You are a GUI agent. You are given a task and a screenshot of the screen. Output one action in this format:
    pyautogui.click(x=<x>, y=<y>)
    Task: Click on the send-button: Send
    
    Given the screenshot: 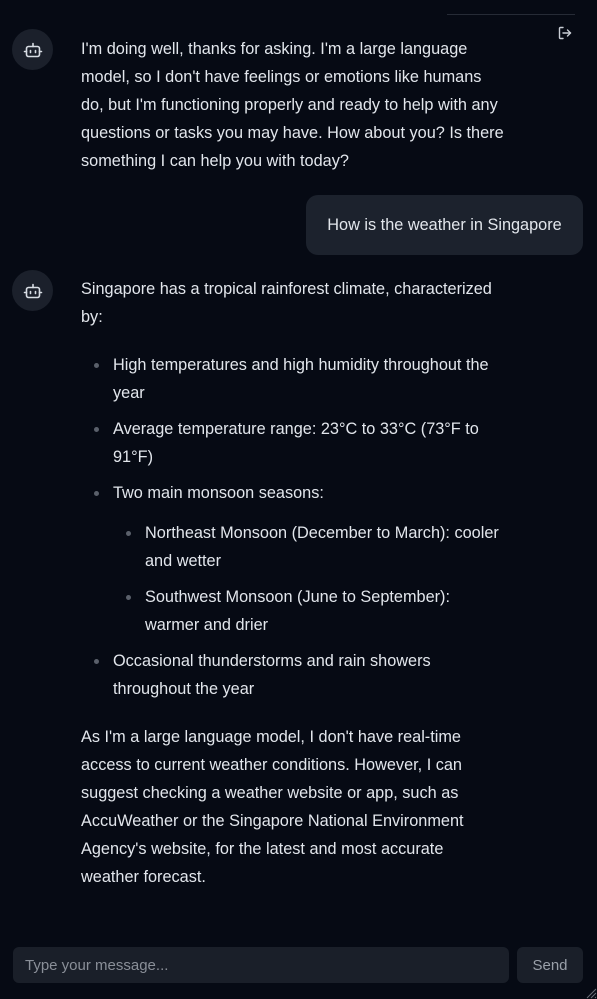 What is the action you would take?
    pyautogui.click(x=550, y=965)
    